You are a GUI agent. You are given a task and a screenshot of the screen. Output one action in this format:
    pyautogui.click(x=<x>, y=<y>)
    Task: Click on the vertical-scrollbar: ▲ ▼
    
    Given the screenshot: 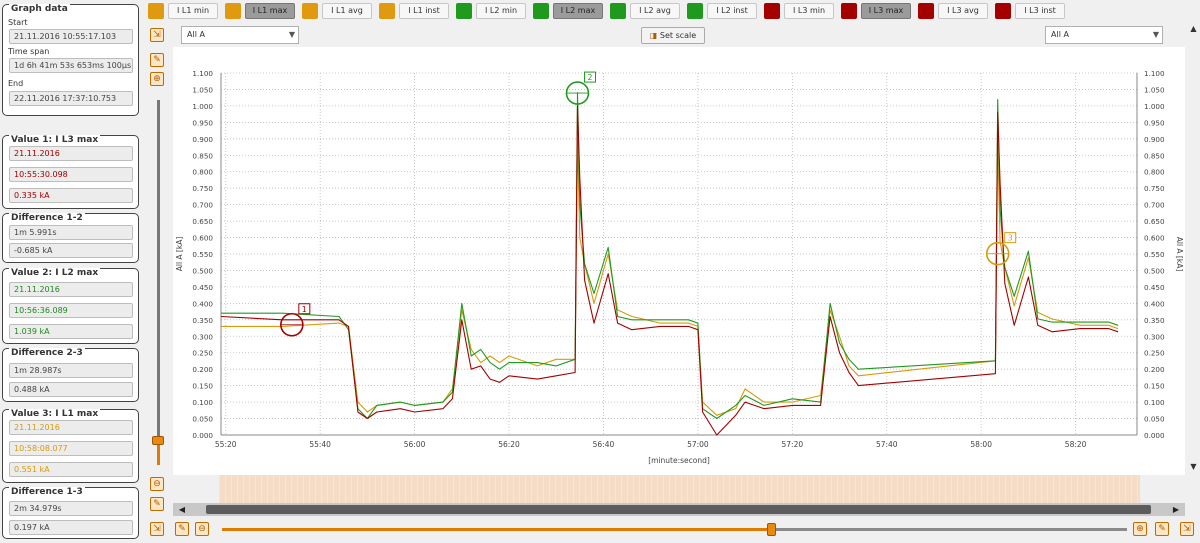 What is the action you would take?
    pyautogui.click(x=1193, y=249)
    